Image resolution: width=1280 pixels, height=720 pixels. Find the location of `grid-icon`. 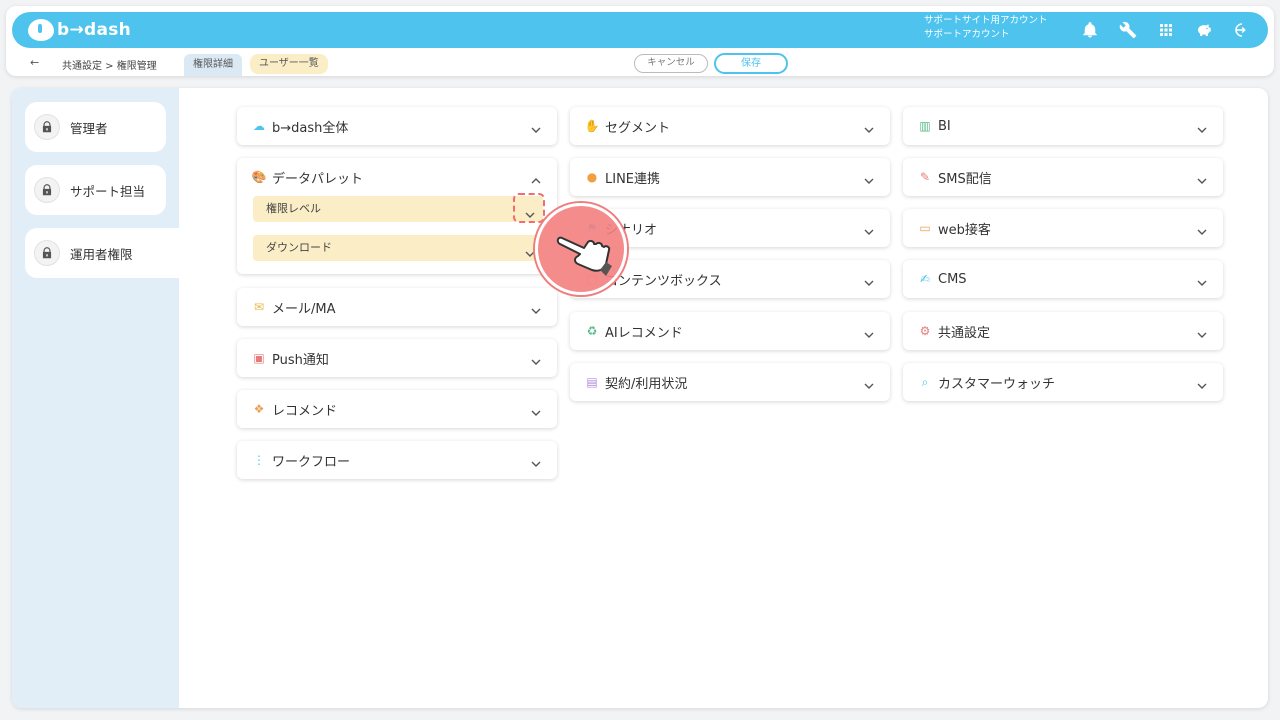

grid-icon is located at coordinates (1166, 30).